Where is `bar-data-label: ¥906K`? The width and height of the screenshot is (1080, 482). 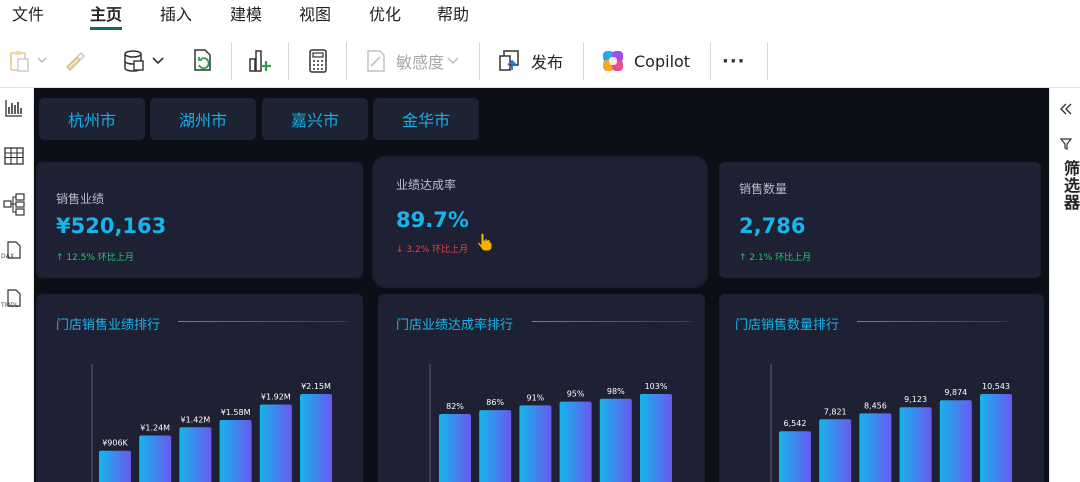 bar-data-label: ¥906K is located at coordinates (115, 443).